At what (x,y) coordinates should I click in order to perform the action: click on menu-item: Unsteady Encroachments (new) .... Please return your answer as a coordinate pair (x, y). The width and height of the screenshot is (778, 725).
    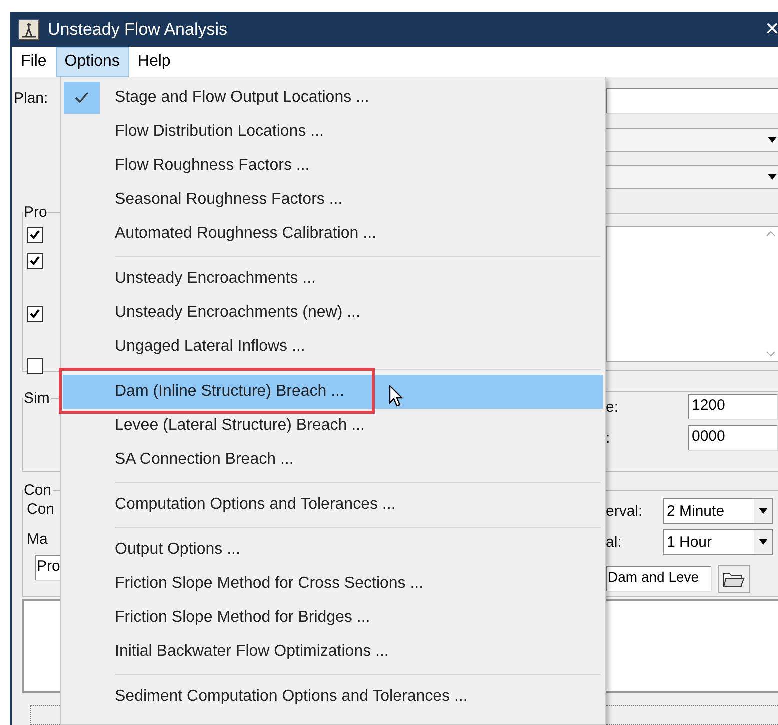
    Looking at the image, I should click on (333, 313).